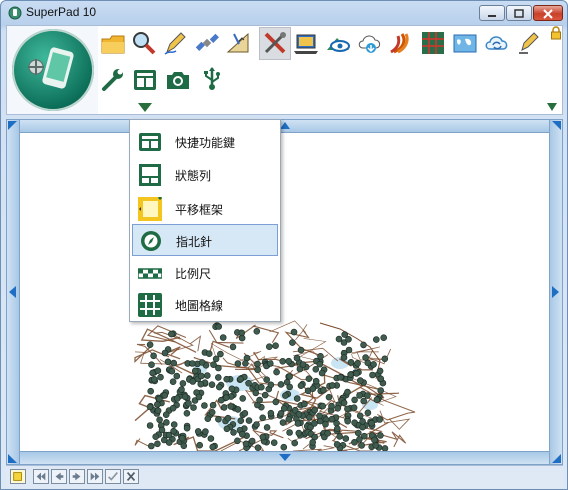 The height and width of the screenshot is (490, 568). What do you see at coordinates (207, 43) in the screenshot?
I see `satellite-icon` at bounding box center [207, 43].